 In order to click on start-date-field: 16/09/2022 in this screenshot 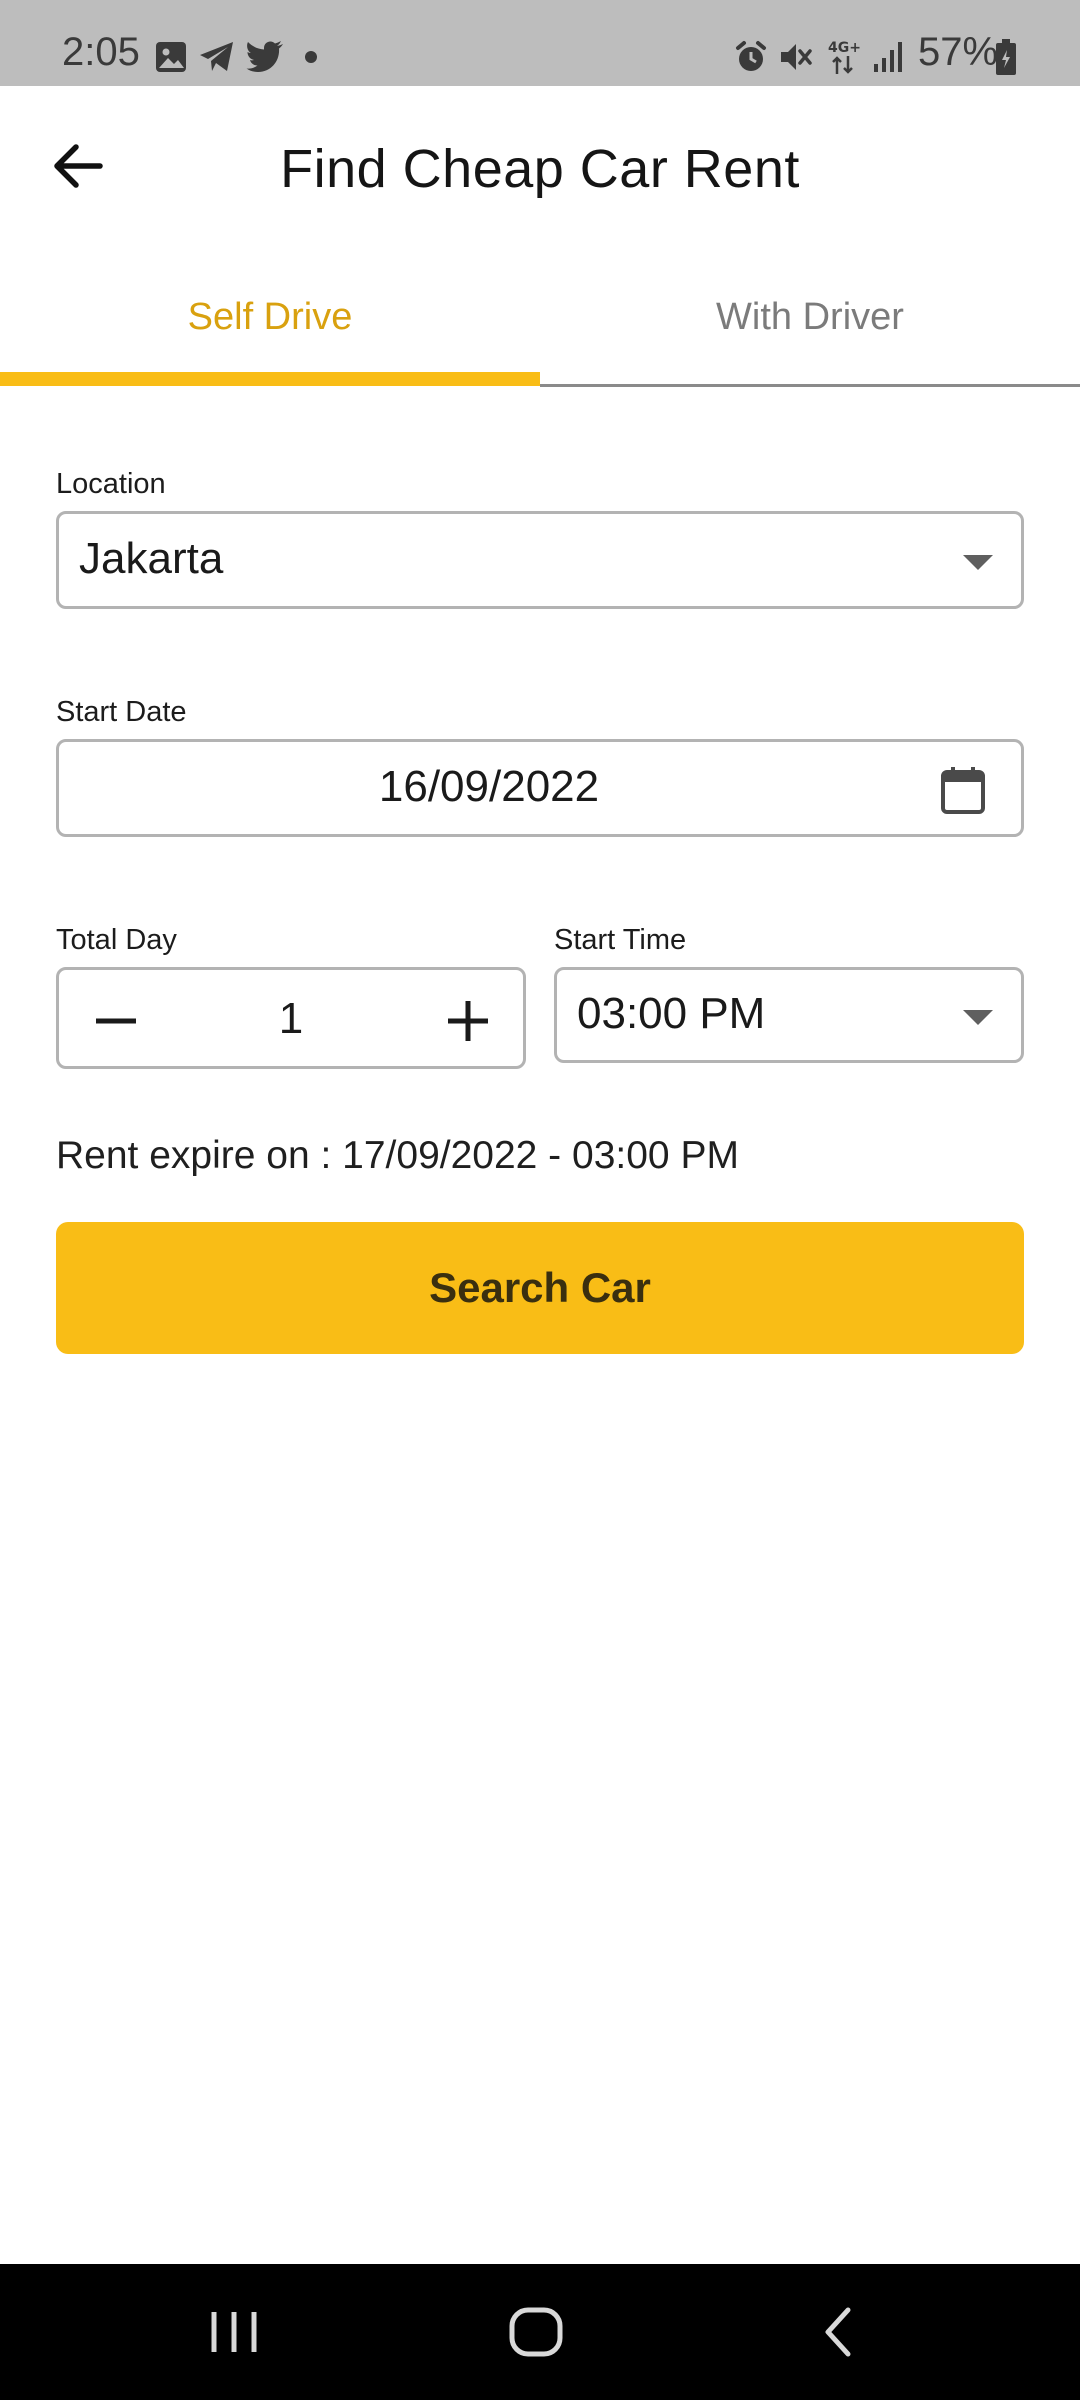, I will do `click(540, 788)`.